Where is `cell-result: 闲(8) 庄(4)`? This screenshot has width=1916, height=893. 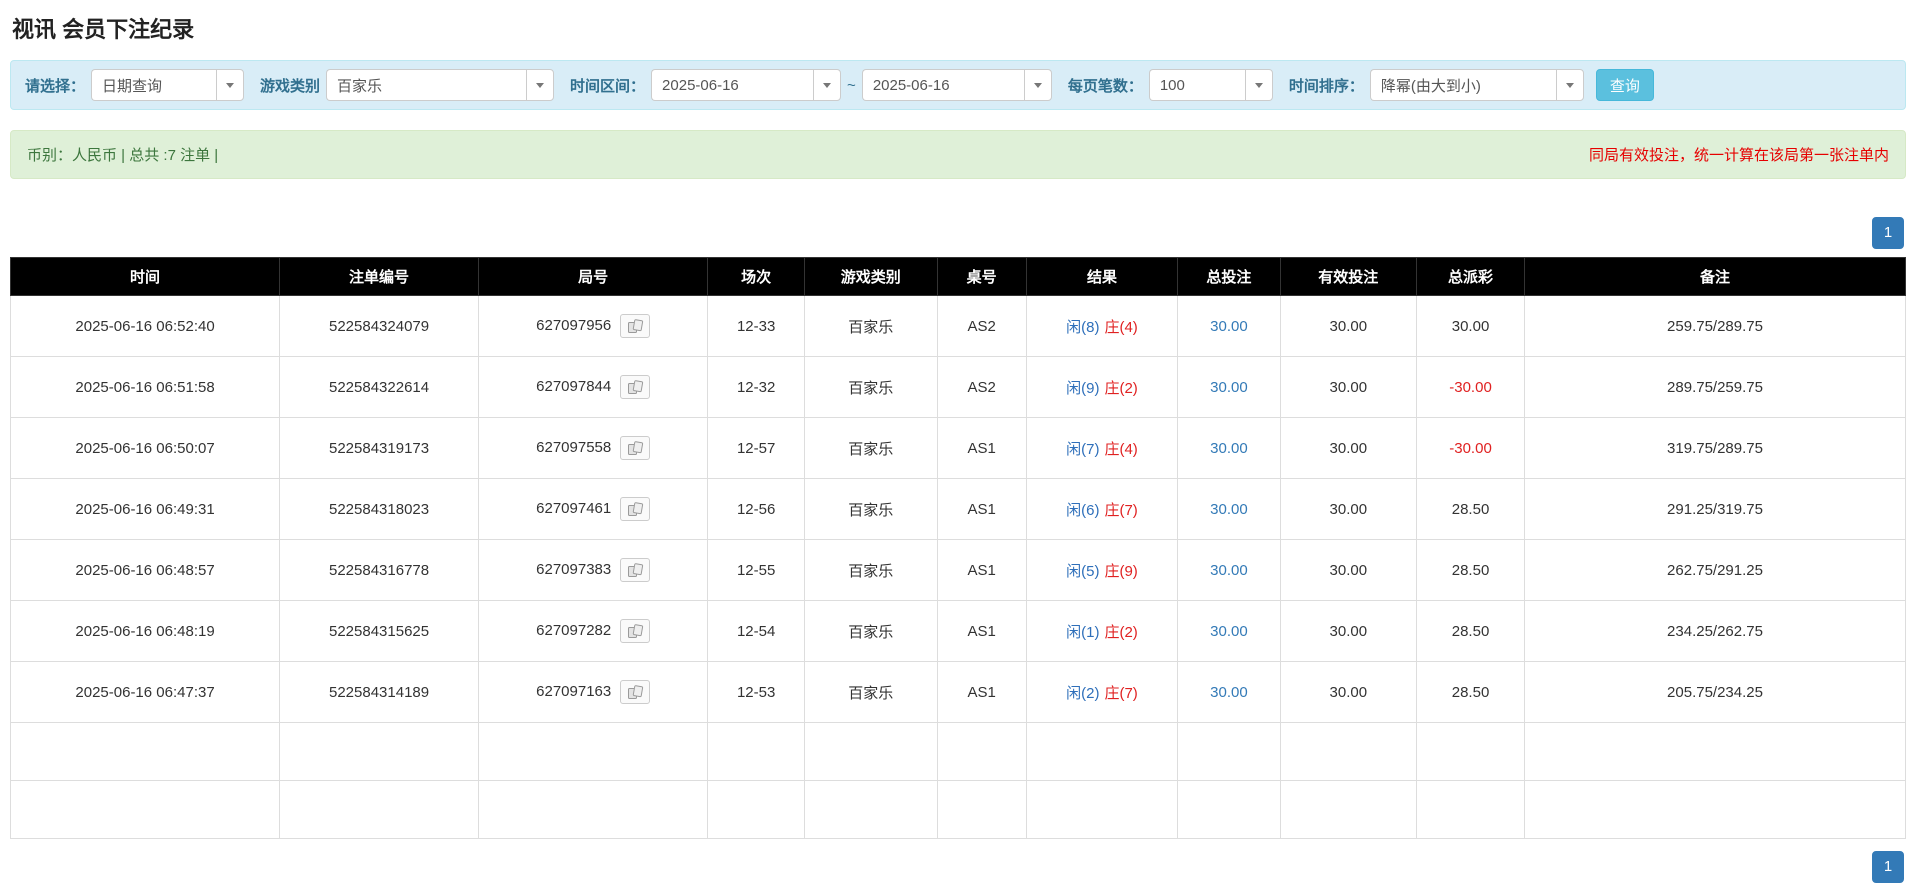 cell-result: 闲(8) 庄(4) is located at coordinates (1102, 326).